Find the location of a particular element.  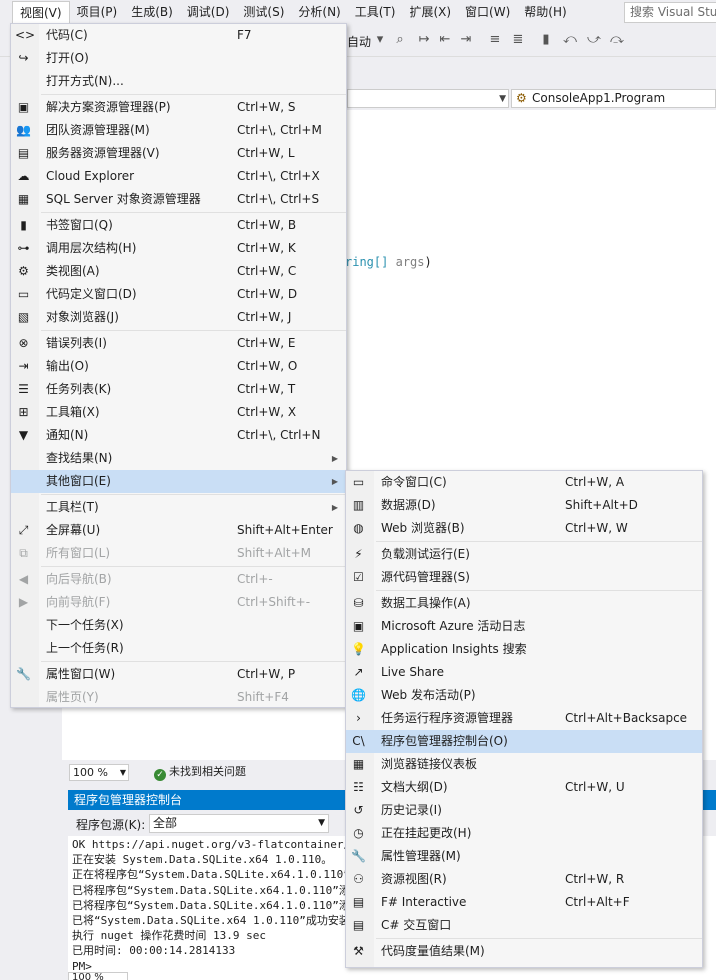

clear-bookmark-icon: ⤼ is located at coordinates (617, 40).